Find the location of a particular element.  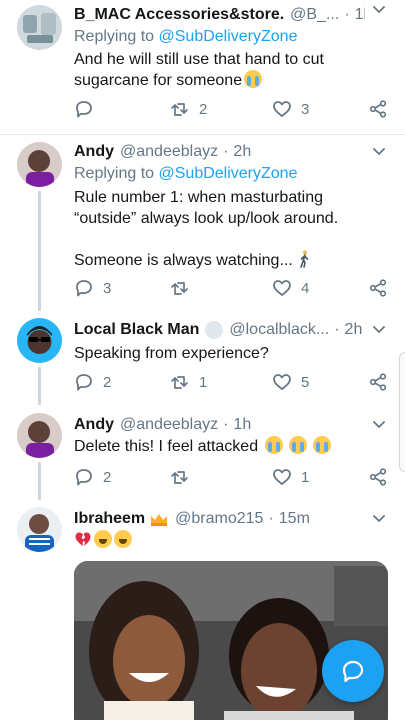

user-handle: @bramo215 is located at coordinates (219, 519).